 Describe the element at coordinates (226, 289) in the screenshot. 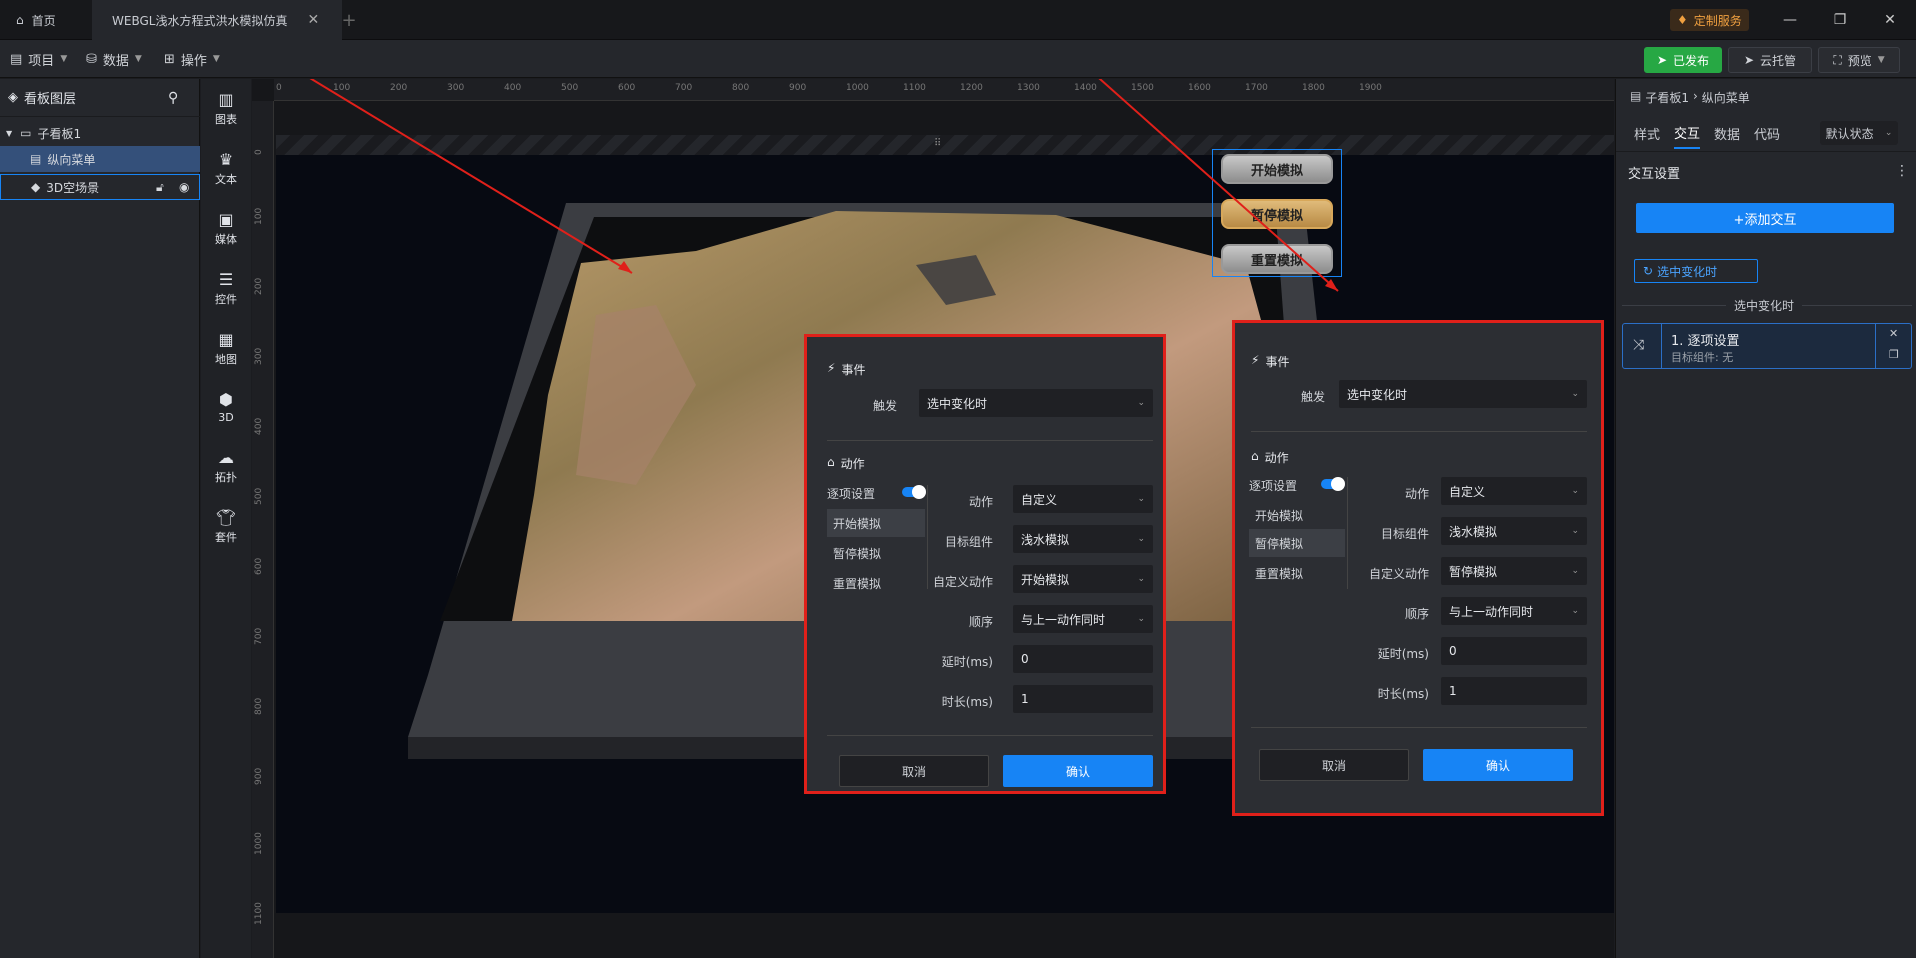

I see `component-control: ☰ 控件` at that location.